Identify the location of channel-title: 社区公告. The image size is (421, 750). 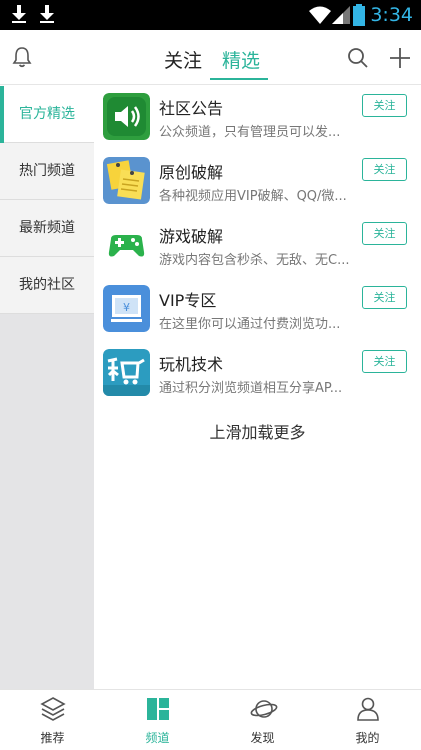
(191, 108).